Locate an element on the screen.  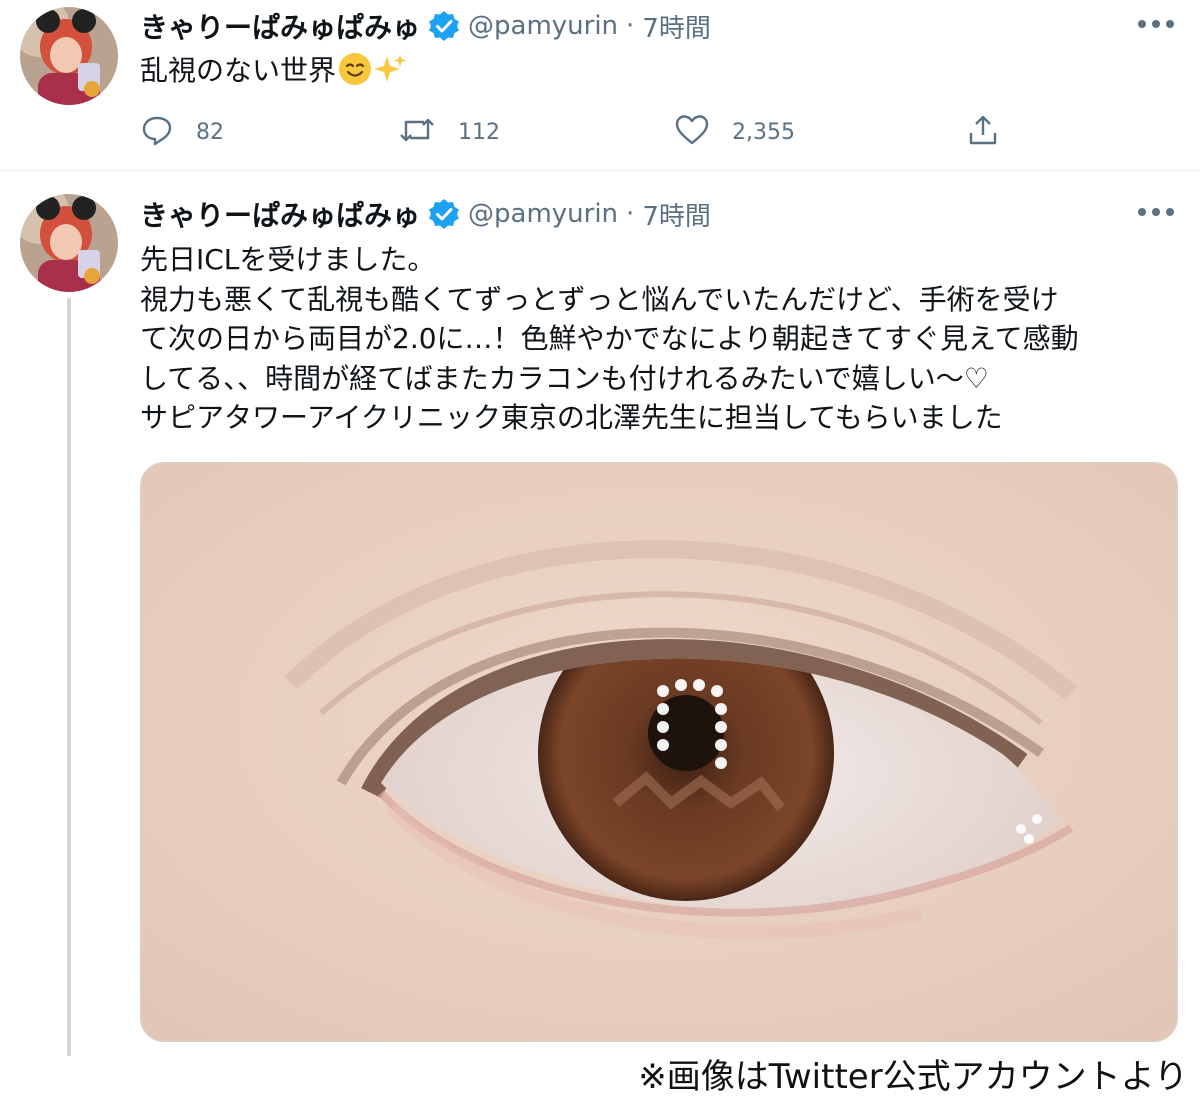
tweet-text-content: 乱視のない世界 is located at coordinates (238, 70).